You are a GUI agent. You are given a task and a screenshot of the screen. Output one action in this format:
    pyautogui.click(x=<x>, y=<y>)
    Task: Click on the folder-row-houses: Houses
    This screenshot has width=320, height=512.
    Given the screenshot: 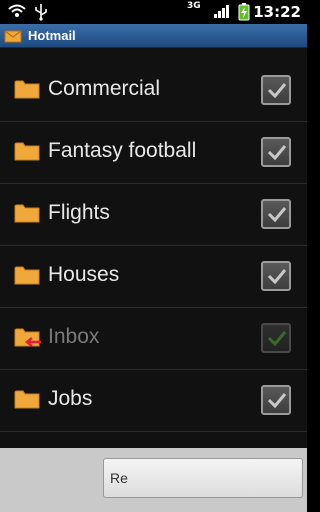 What is the action you would take?
    pyautogui.click(x=153, y=277)
    